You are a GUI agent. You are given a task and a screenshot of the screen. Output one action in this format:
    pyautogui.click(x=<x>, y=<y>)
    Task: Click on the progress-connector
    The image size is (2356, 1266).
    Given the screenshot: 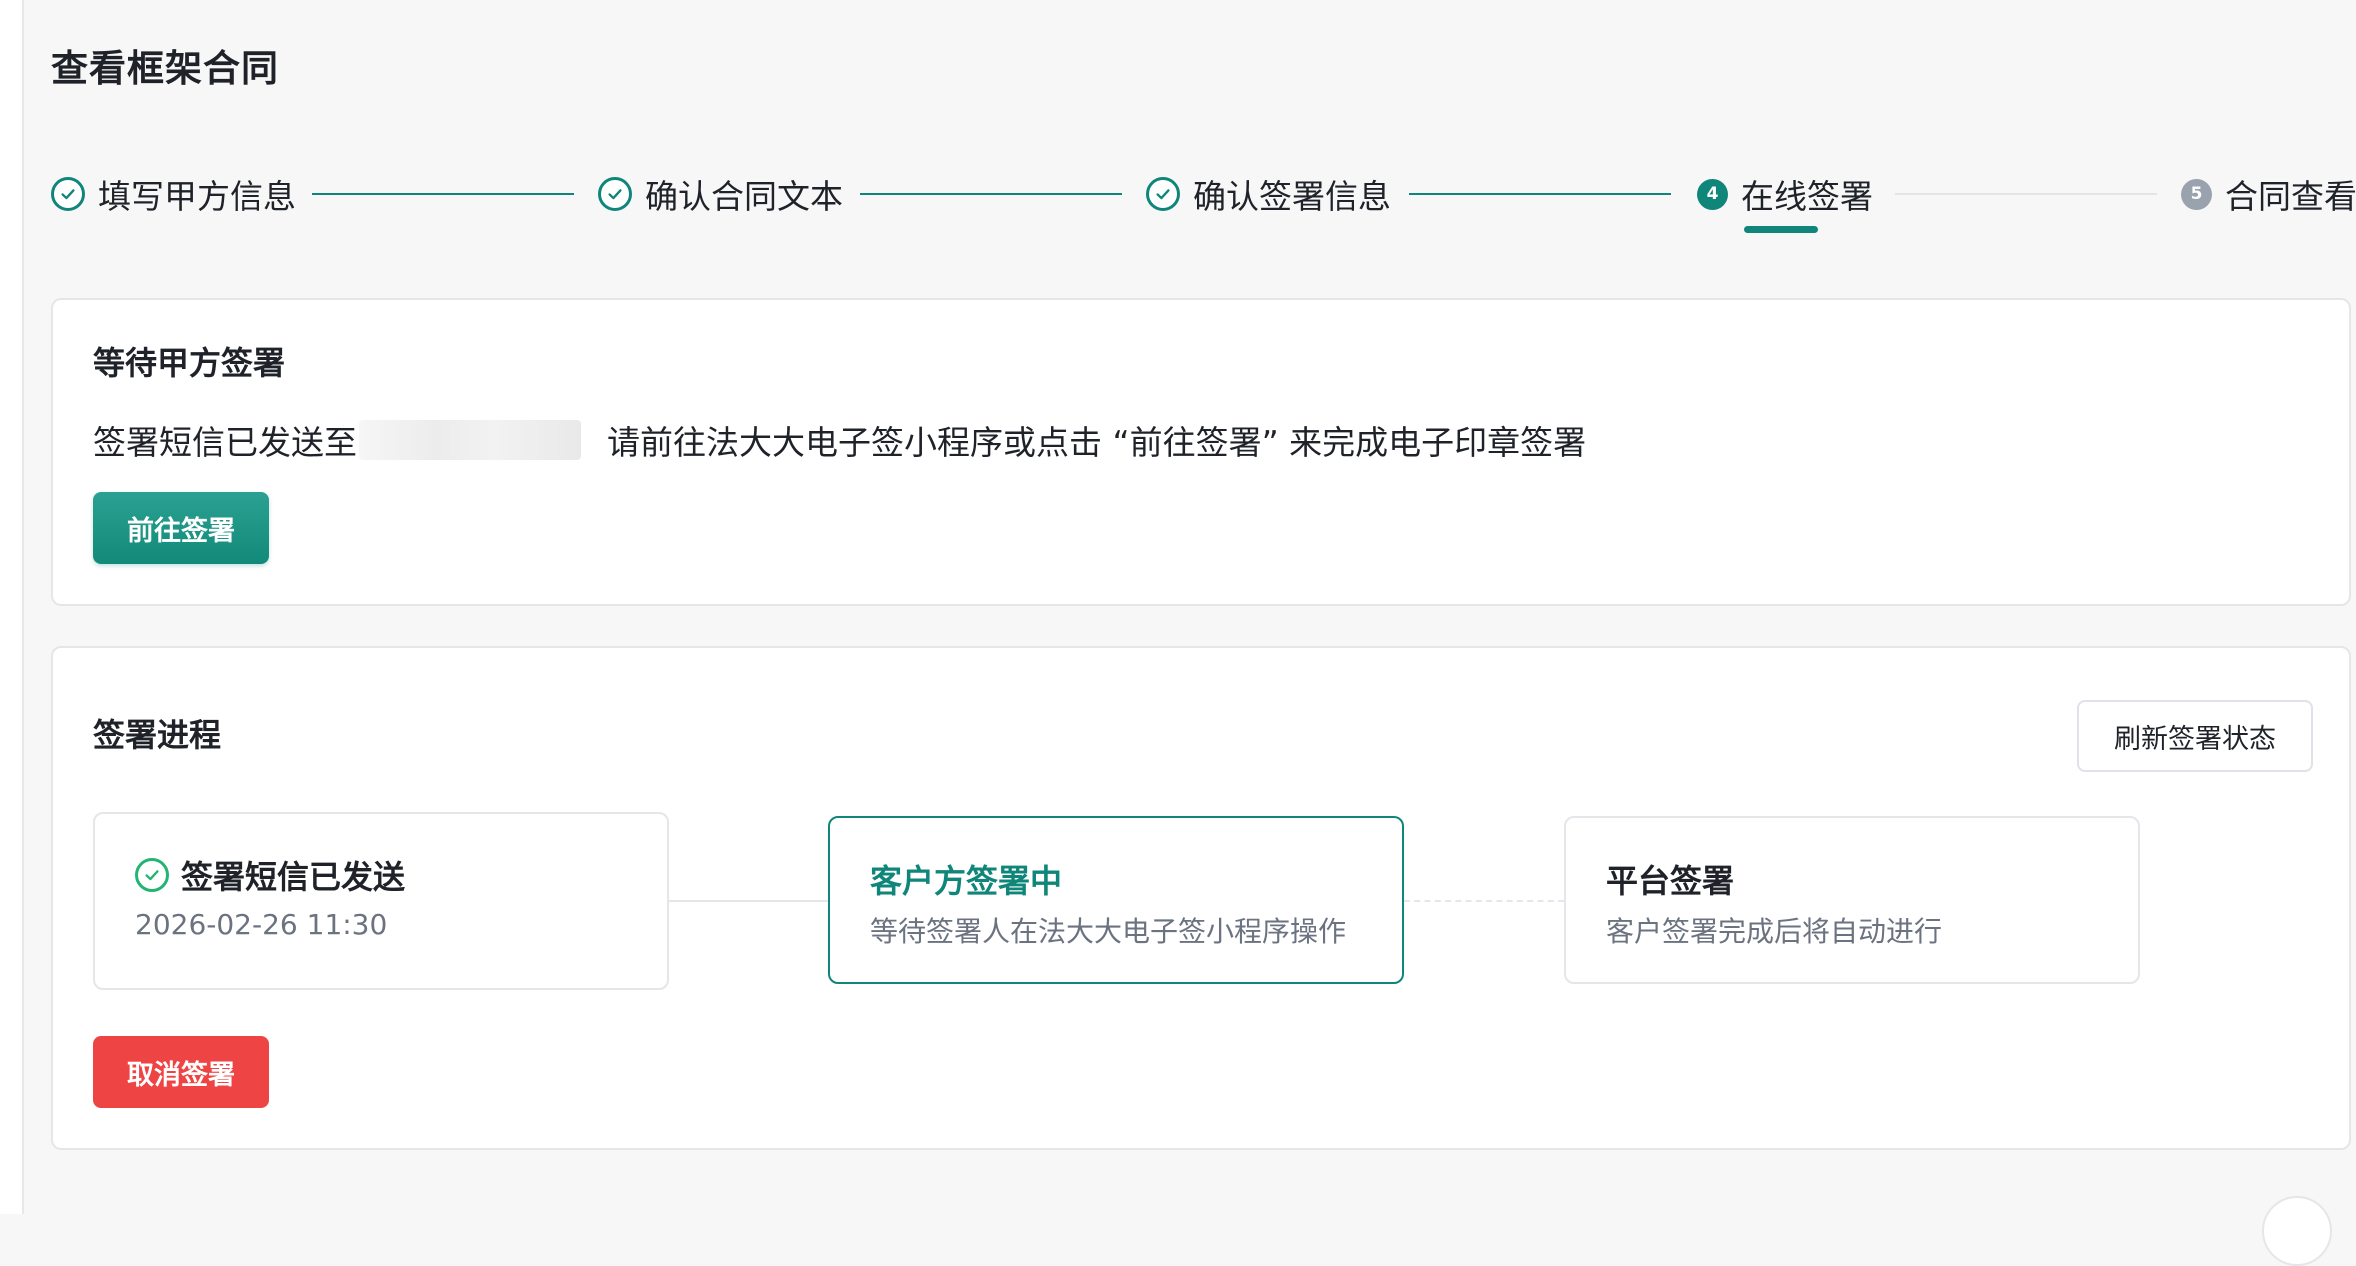 What is the action you would take?
    pyautogui.click(x=748, y=901)
    